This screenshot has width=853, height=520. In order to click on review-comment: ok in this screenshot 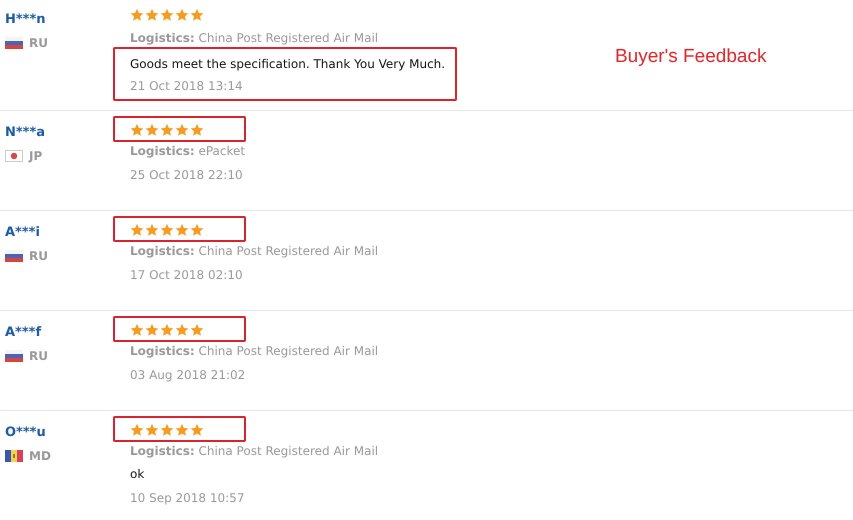, I will do `click(137, 474)`.